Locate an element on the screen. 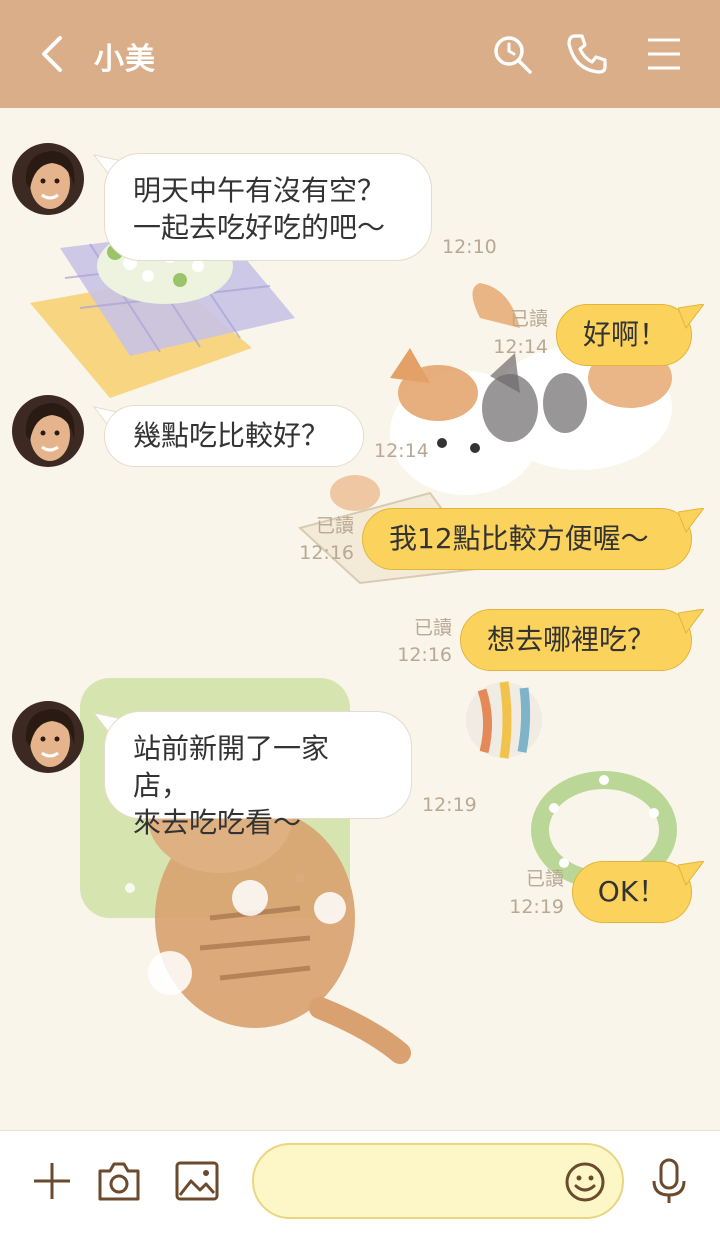 This screenshot has width=720, height=1233. image-icon is located at coordinates (197, 1181).